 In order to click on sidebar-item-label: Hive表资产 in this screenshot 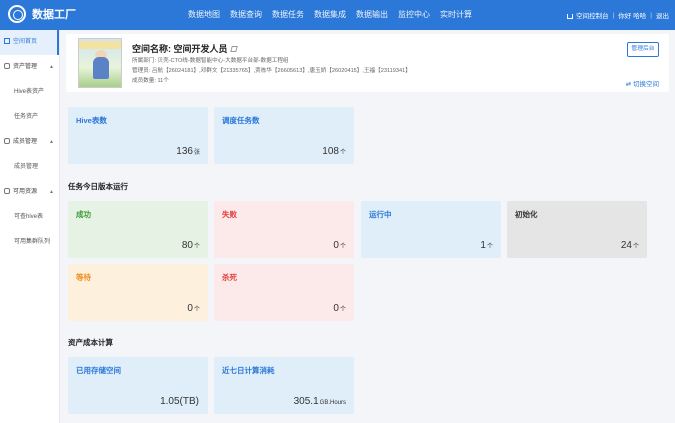, I will do `click(29, 92)`.